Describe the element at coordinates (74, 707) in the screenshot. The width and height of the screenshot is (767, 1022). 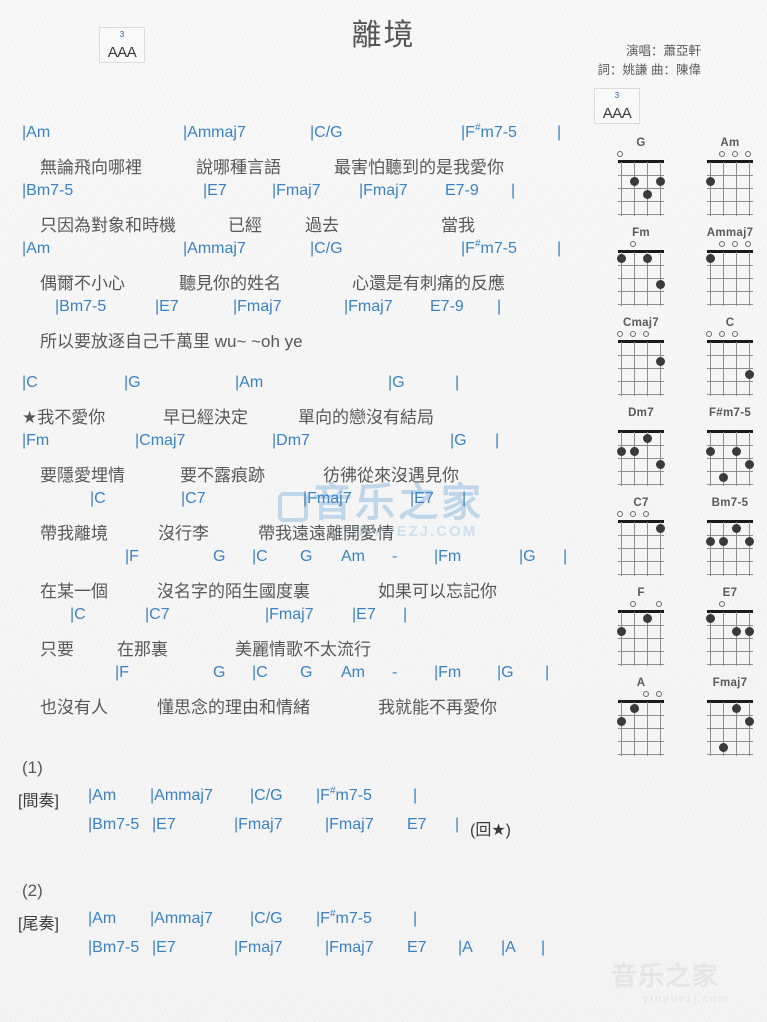
I see `lyric-token: 也沒有人` at that location.